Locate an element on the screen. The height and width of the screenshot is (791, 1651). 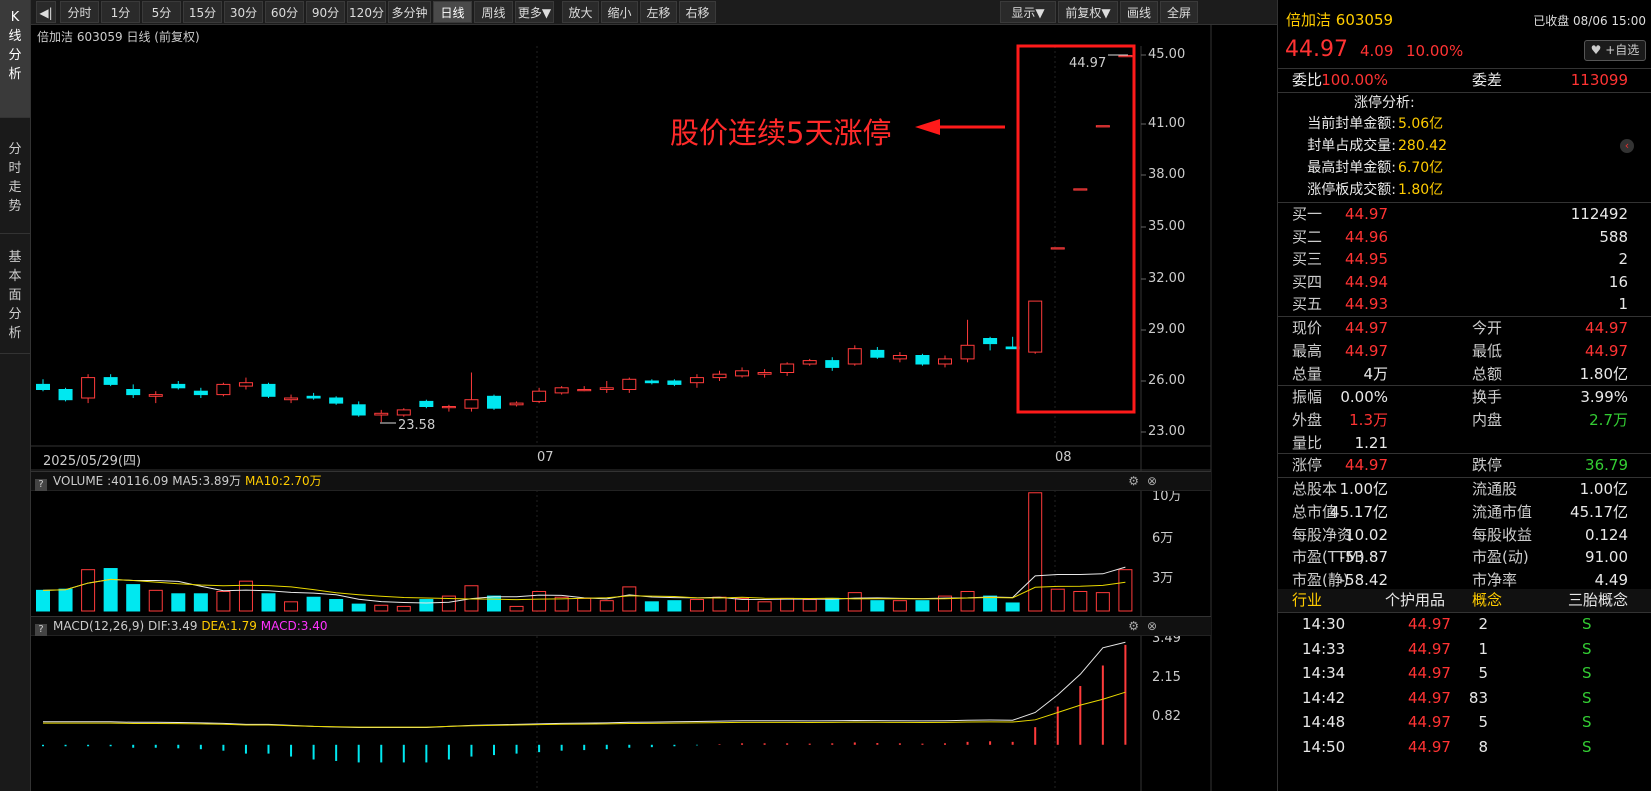
price-tick-label: 41.00 is located at coordinates (1167, 123).